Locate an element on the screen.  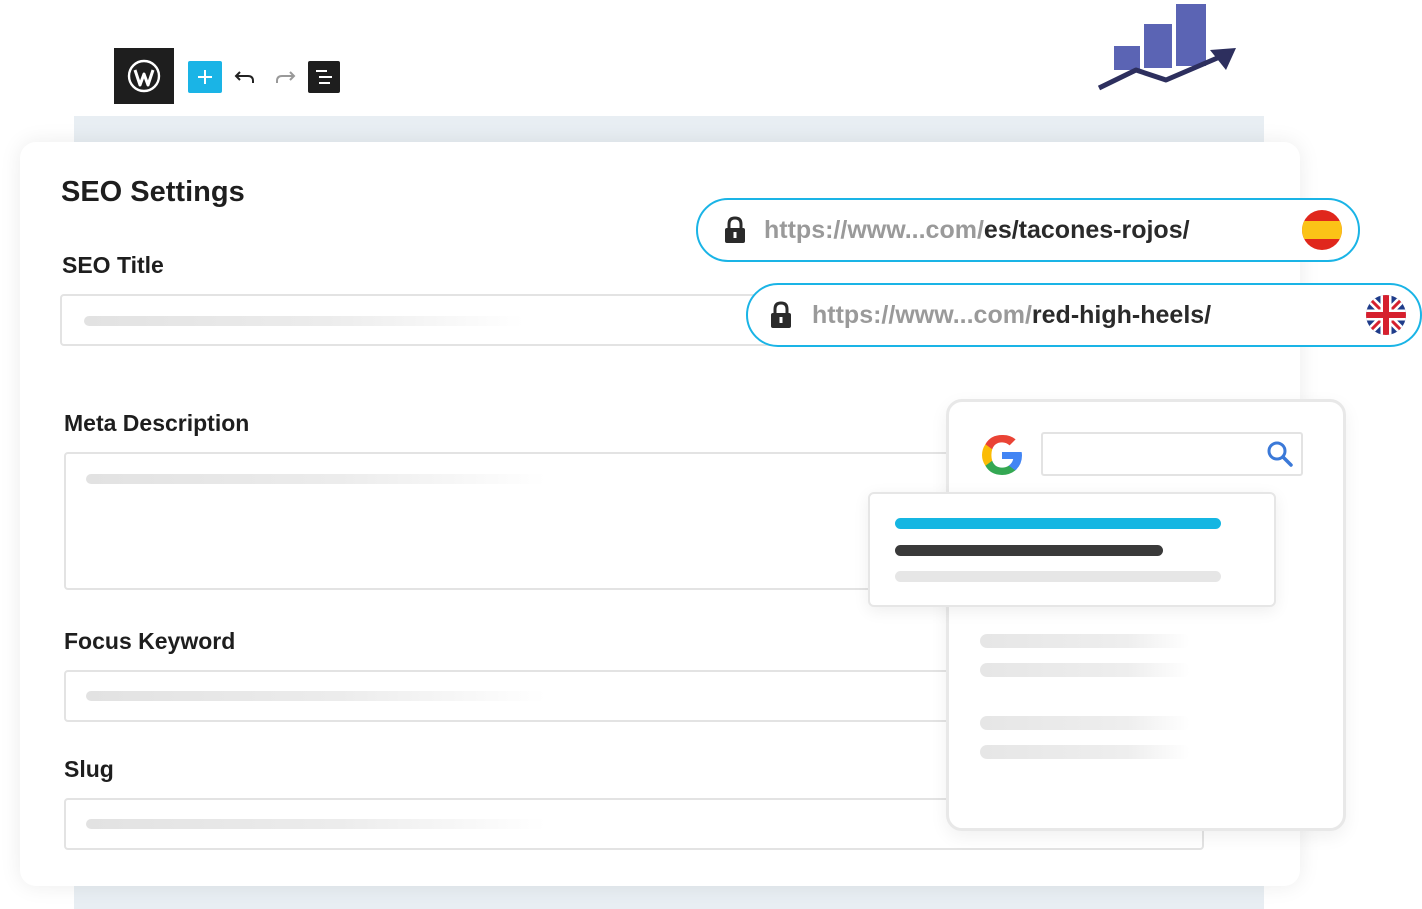
redo-arrow-icon is located at coordinates (286, 77).